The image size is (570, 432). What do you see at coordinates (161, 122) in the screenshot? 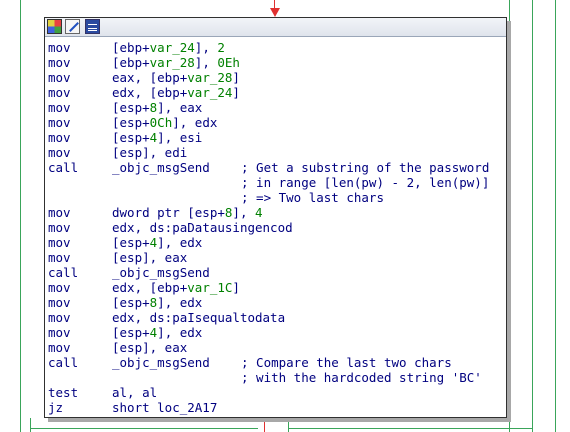
I see `asm-number: 0Ch` at bounding box center [161, 122].